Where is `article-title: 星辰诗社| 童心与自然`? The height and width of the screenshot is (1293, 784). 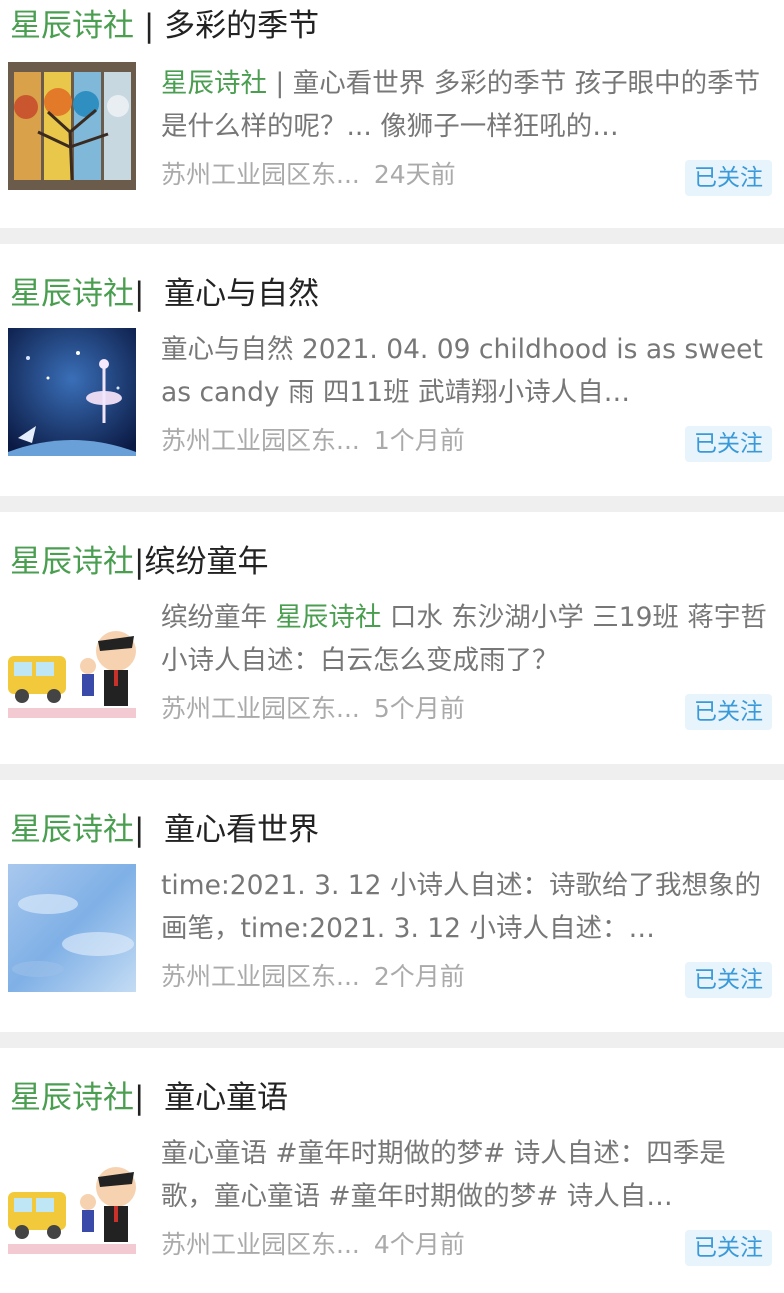 article-title: 星辰诗社| 童心与自然 is located at coordinates (392, 279).